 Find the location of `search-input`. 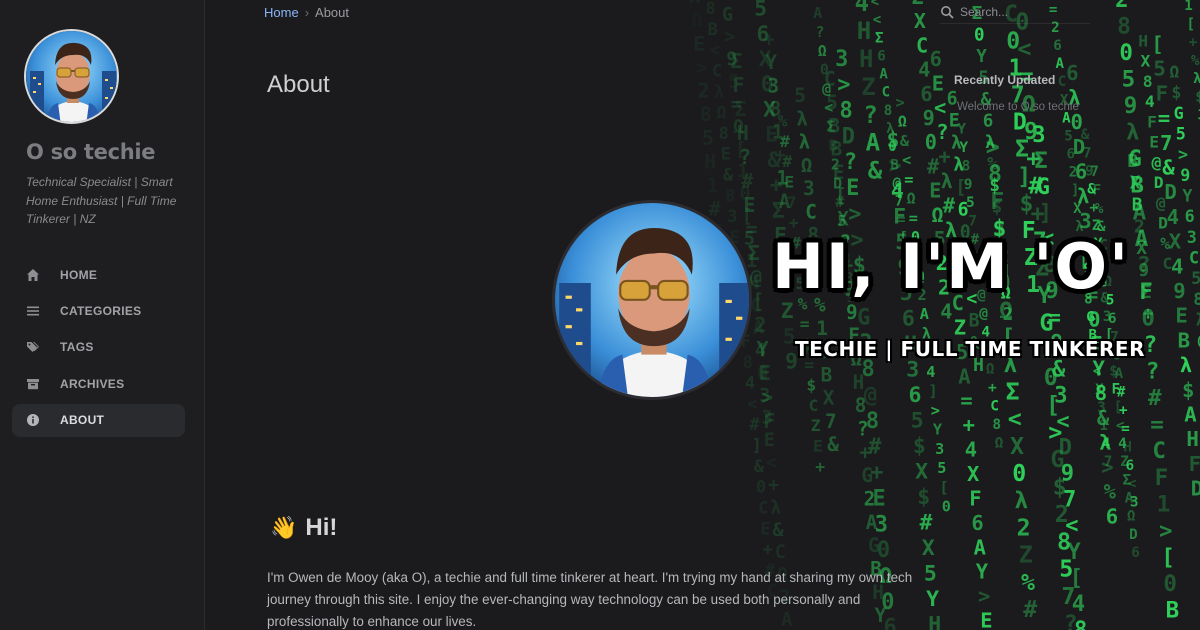

search-input is located at coordinates (1020, 11).